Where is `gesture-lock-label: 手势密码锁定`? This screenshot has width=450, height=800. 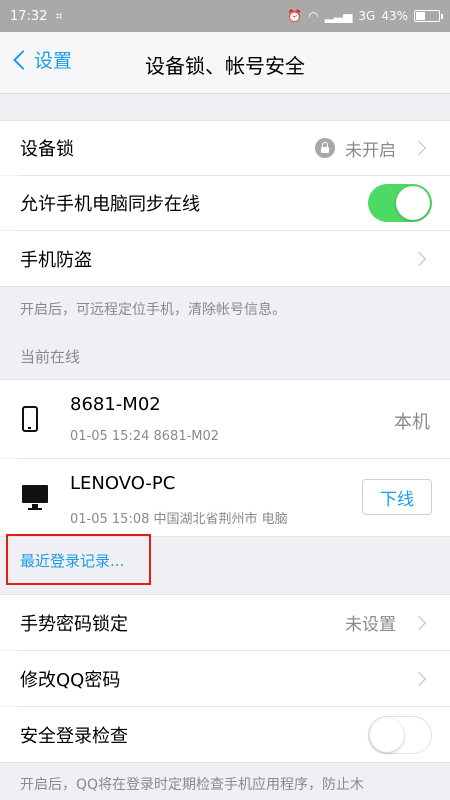 gesture-lock-label: 手势密码锁定 is located at coordinates (74, 624).